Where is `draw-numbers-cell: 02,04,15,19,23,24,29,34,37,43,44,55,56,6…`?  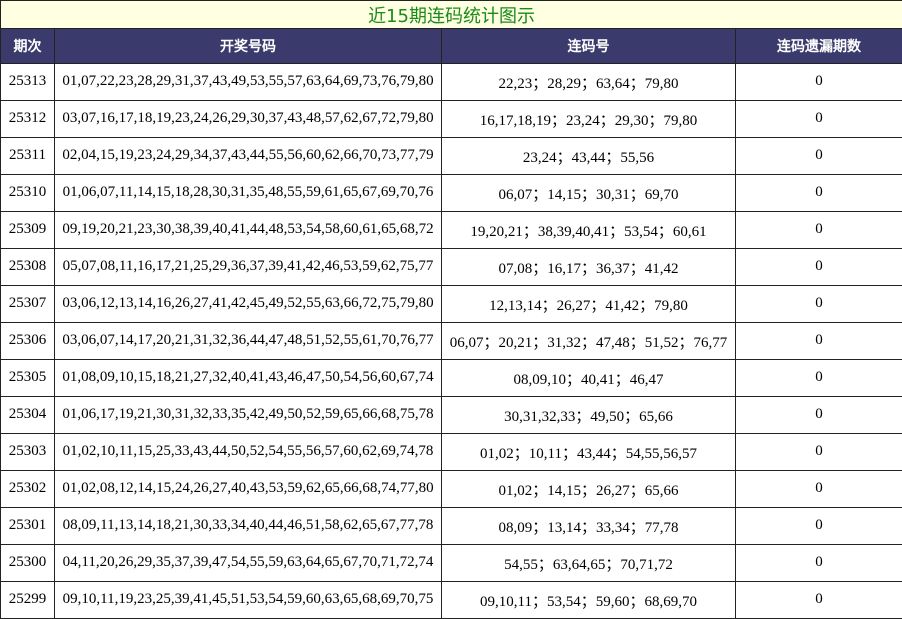 draw-numbers-cell: 02,04,15,19,23,24,29,34,37,43,44,55,56,6… is located at coordinates (248, 156).